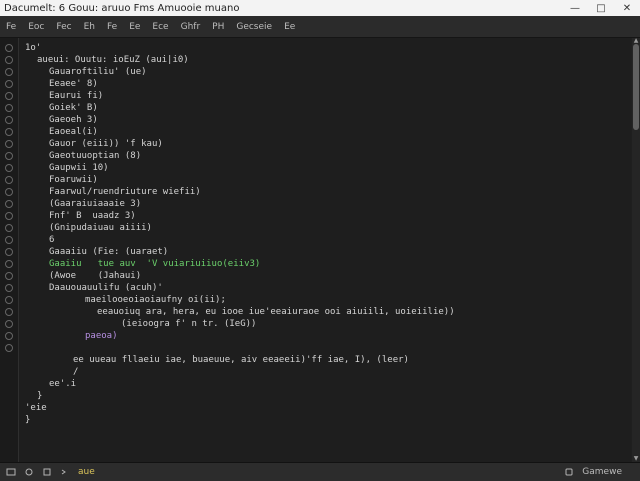 This screenshot has height=481, width=640. What do you see at coordinates (52, 240) in the screenshot?
I see `code-line: 6` at bounding box center [52, 240].